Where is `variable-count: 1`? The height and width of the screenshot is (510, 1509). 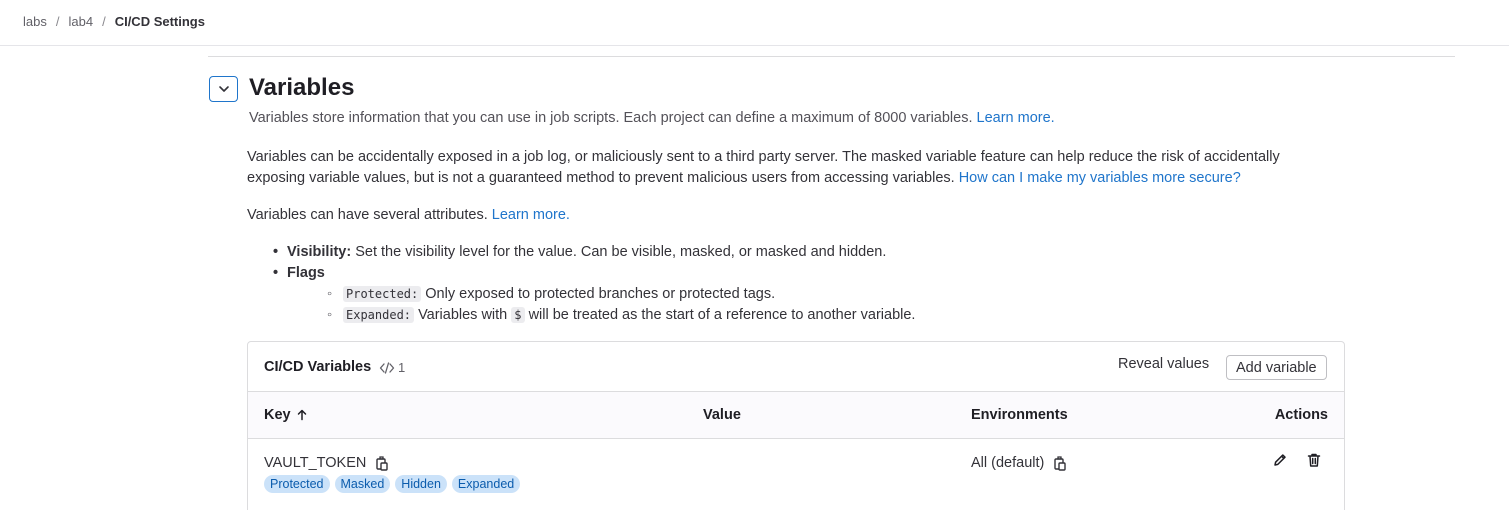 variable-count: 1 is located at coordinates (392, 367).